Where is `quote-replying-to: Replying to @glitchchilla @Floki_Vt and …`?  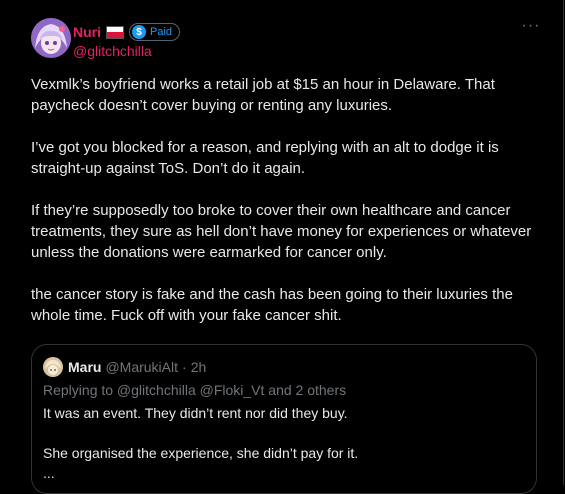
quote-replying-to: Replying to @glitchchilla @Floki_Vt and … is located at coordinates (195, 390).